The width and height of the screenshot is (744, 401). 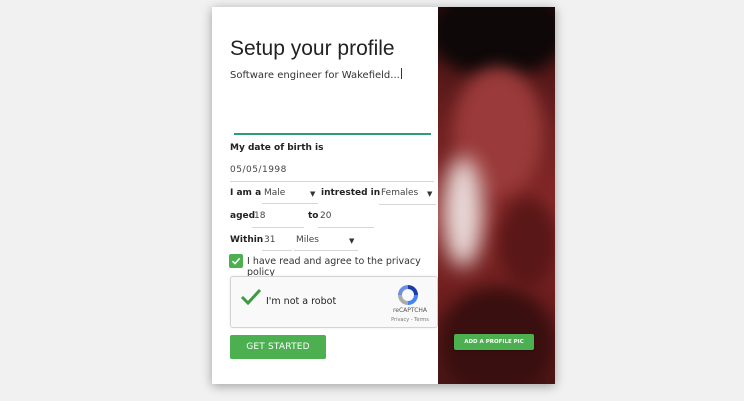 What do you see at coordinates (243, 216) in the screenshot?
I see `aged-label: aged` at bounding box center [243, 216].